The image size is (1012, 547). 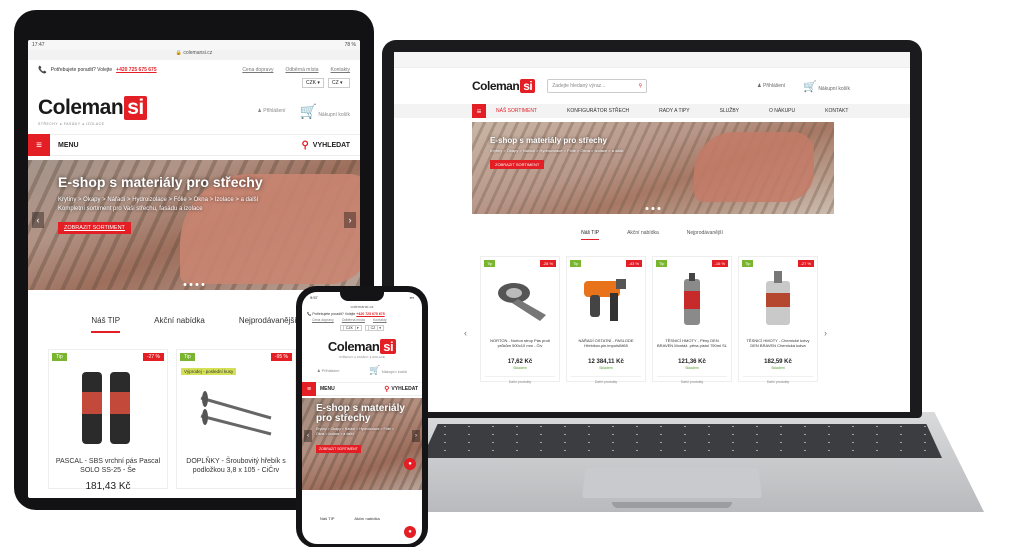 I want to click on login-label: Přihlášení, so click(x=274, y=111).